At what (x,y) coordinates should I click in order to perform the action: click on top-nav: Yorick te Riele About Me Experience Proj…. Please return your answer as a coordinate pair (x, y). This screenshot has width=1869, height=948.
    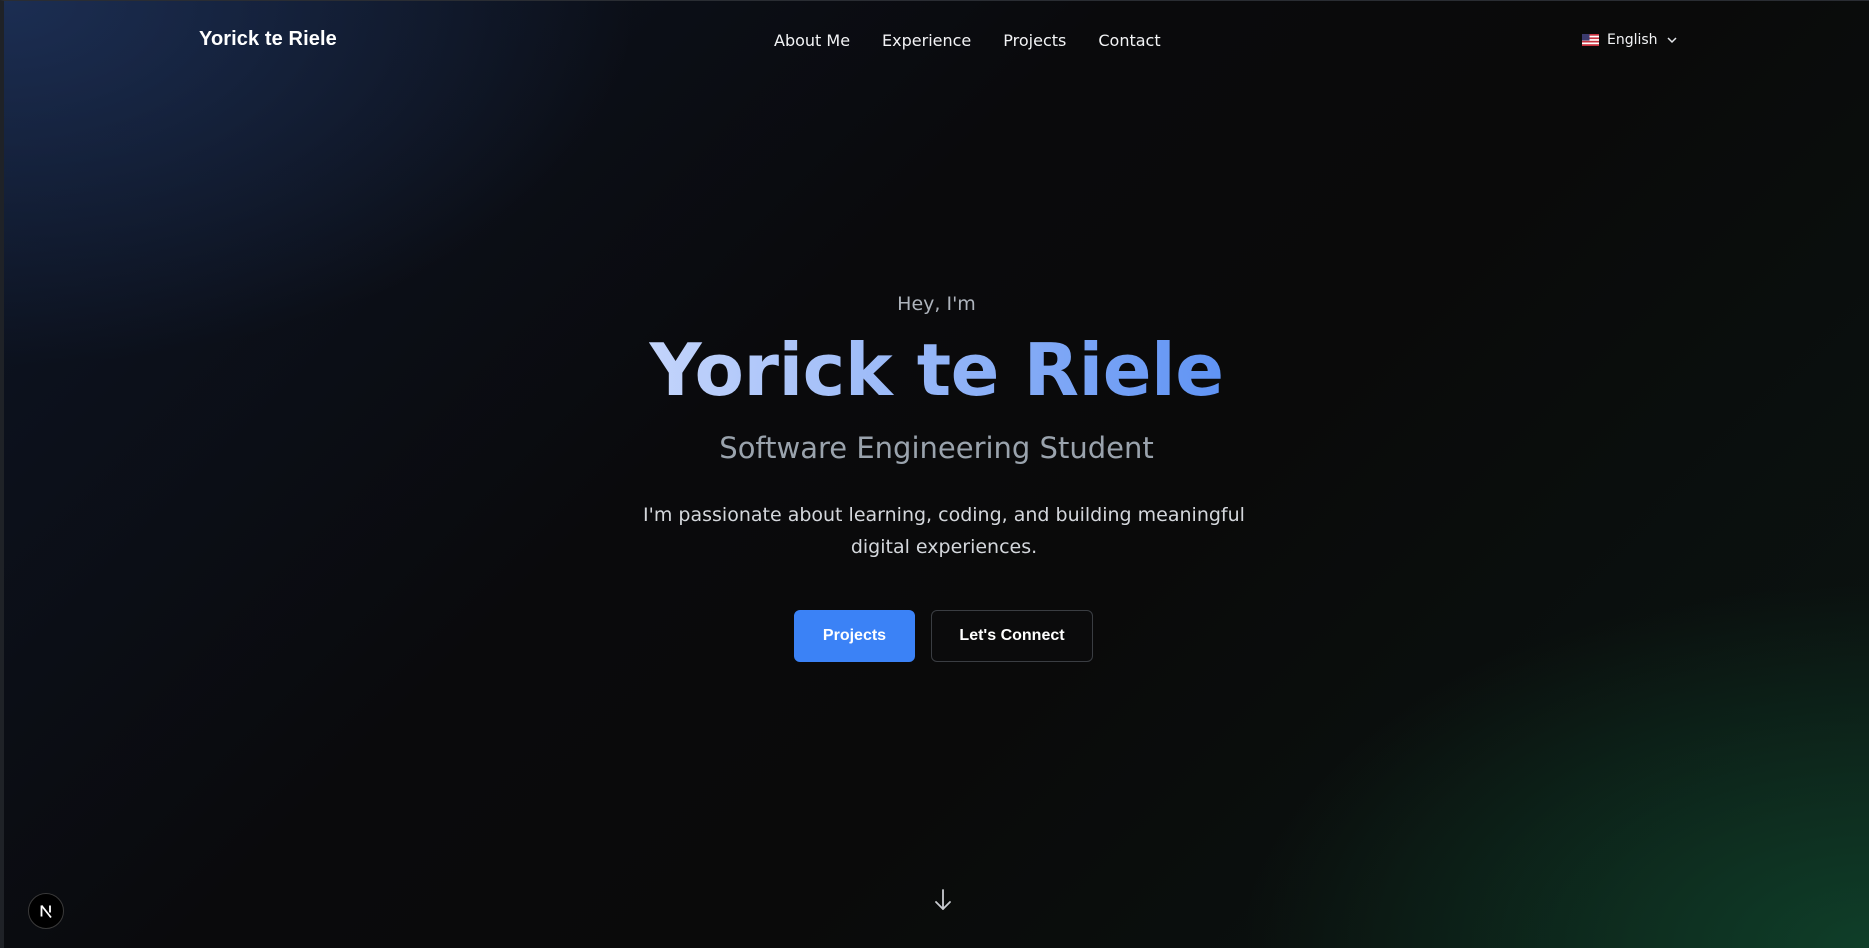
    Looking at the image, I should click on (936, 41).